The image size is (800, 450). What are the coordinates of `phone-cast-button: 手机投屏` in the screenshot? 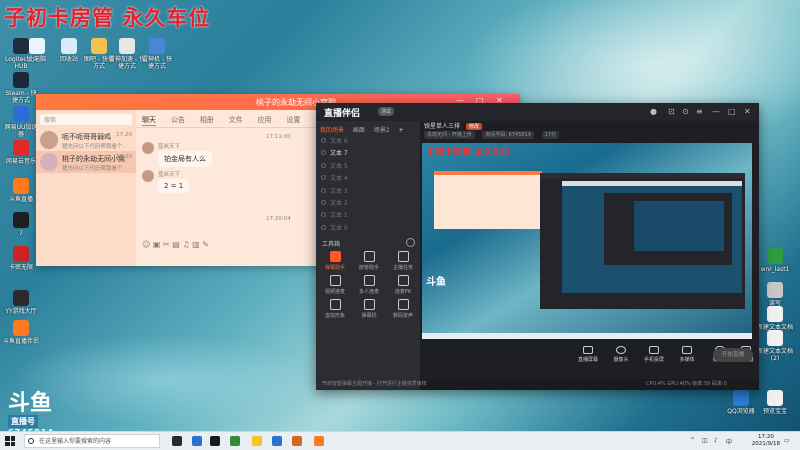 It's located at (654, 354).